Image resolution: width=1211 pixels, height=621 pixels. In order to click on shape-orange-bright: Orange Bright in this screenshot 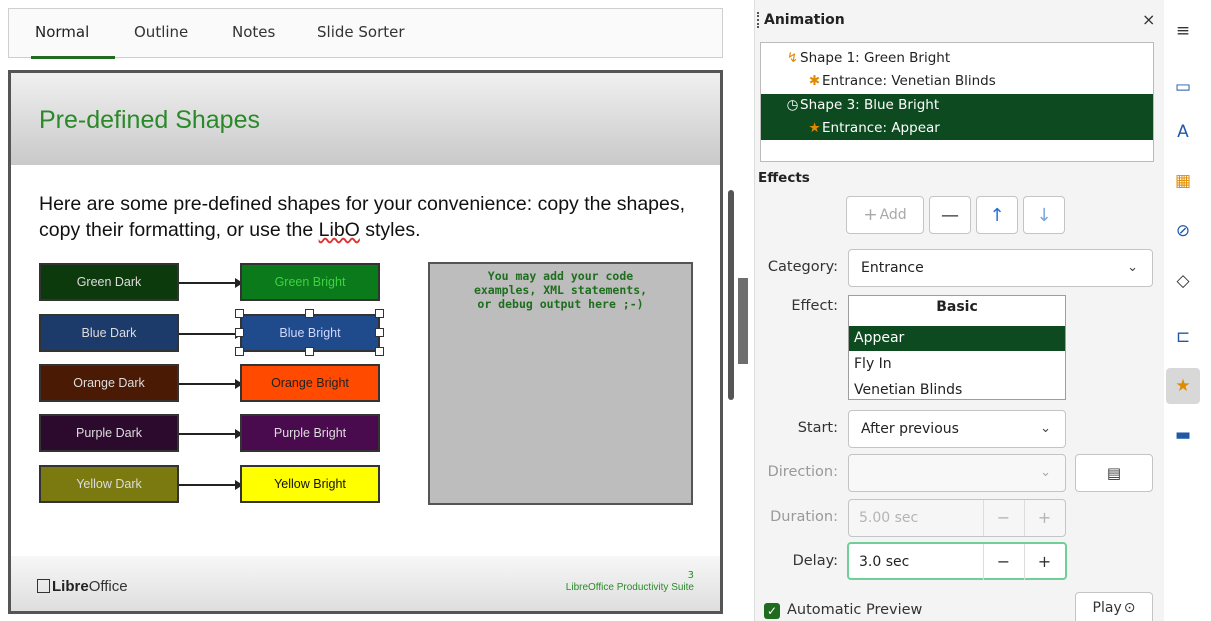, I will do `click(310, 383)`.